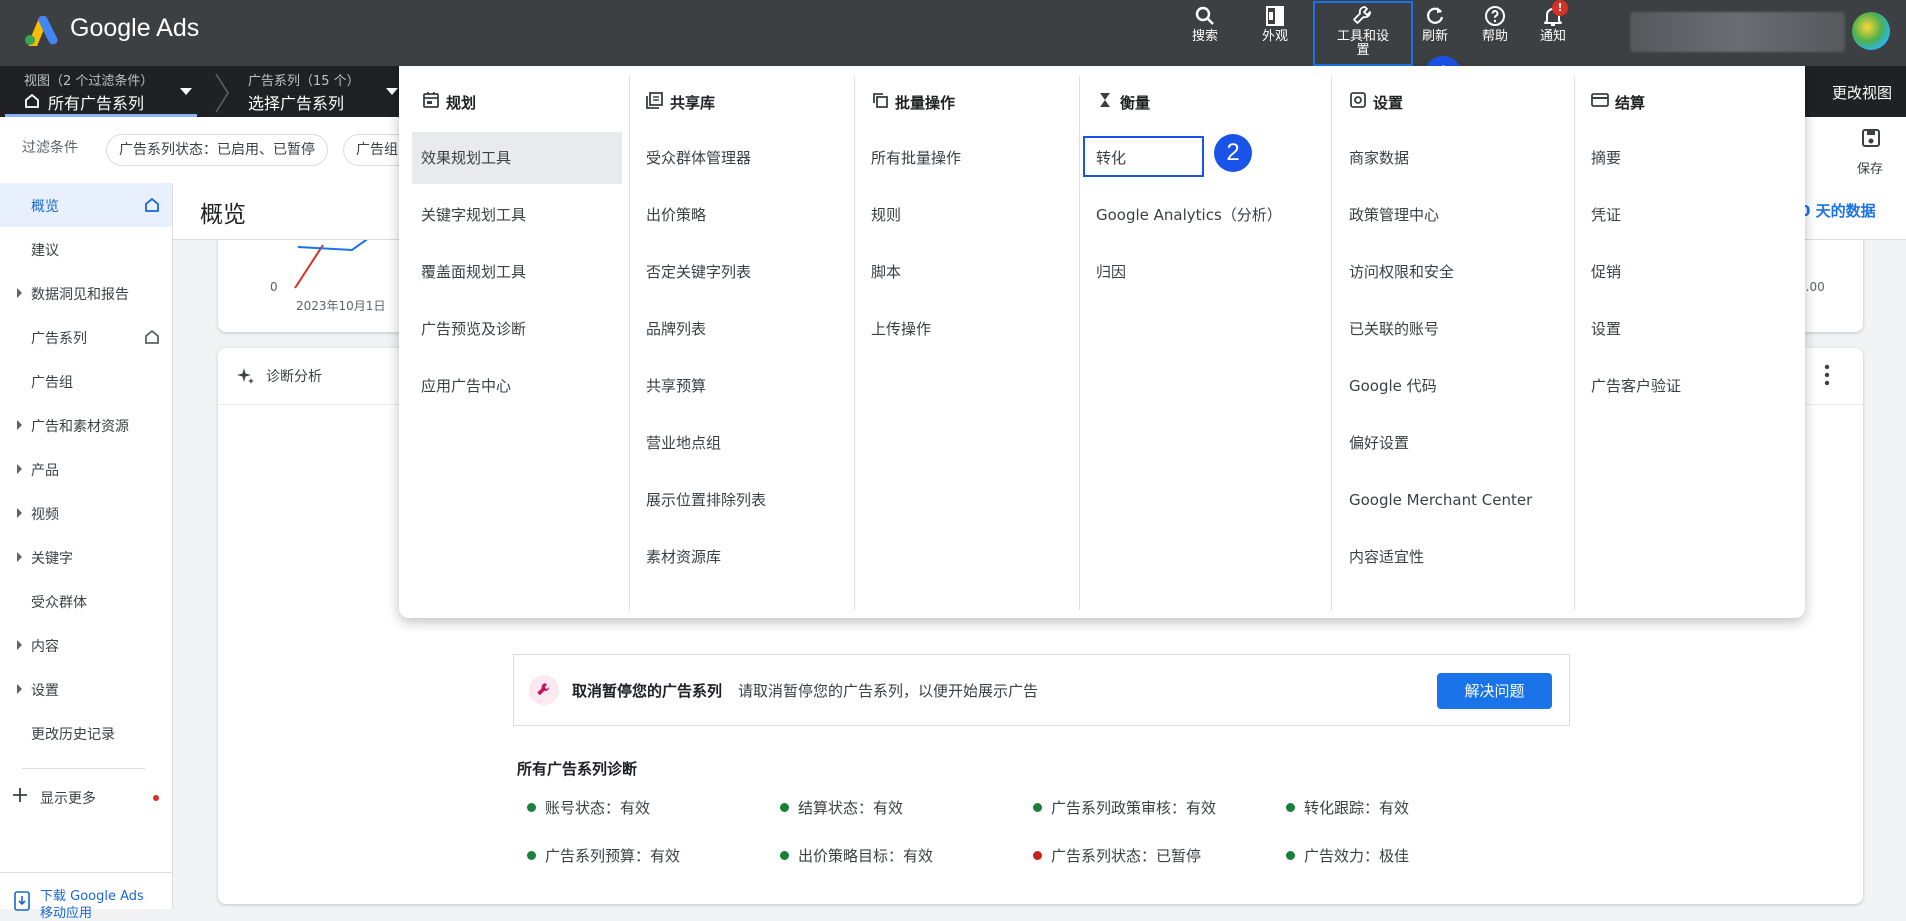  Describe the element at coordinates (1870, 167) in the screenshot. I see `save-label: 保存` at that location.